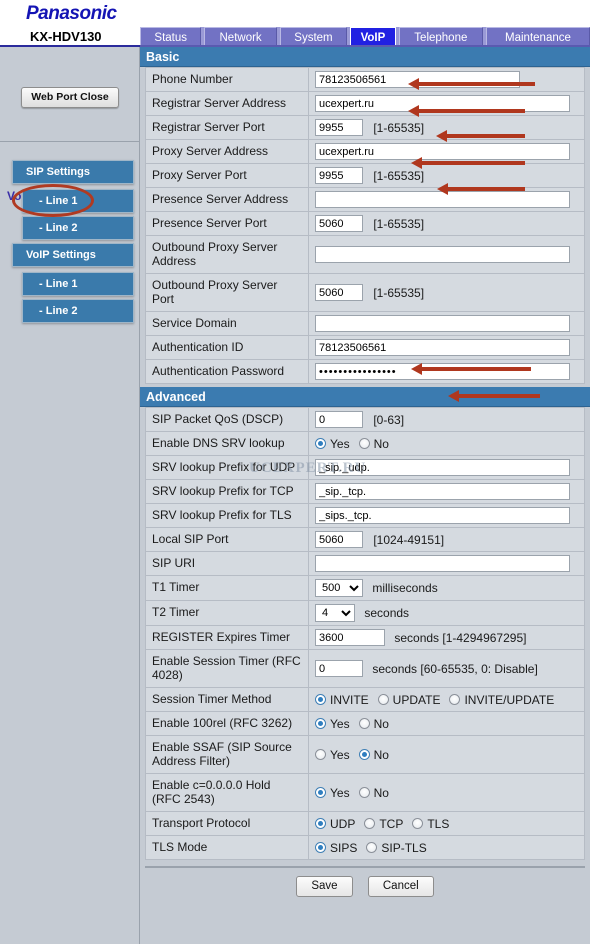 This screenshot has height=944, width=590. What do you see at coordinates (446, 755) in the screenshot?
I see `enable-ssaf-radios: Yes No` at bounding box center [446, 755].